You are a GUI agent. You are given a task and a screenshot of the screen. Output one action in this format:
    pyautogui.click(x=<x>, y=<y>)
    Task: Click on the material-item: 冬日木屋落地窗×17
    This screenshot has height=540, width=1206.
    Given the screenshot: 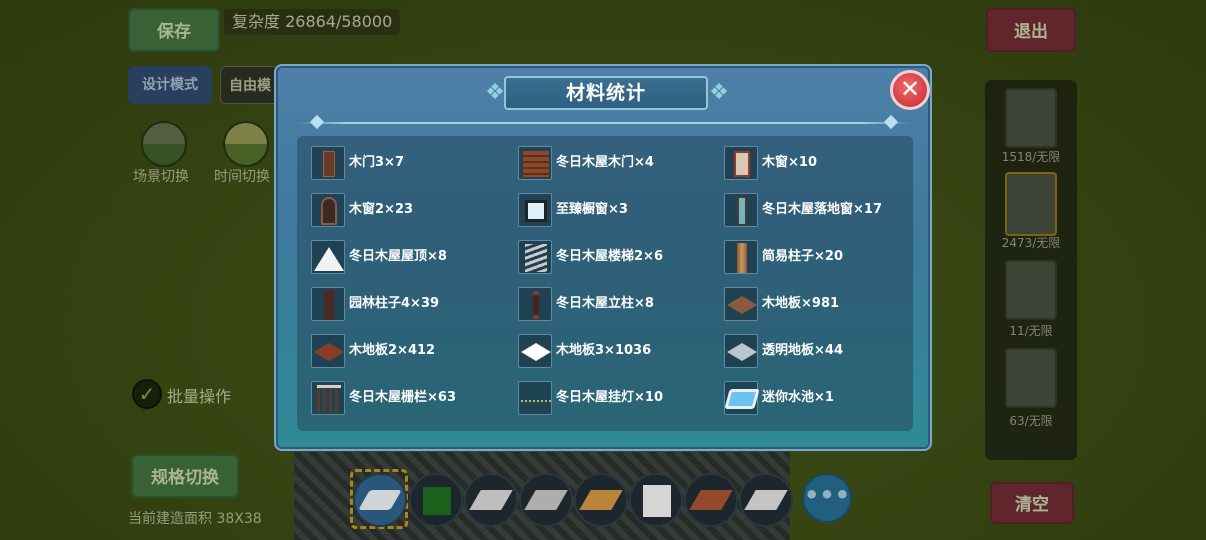 What is the action you would take?
    pyautogui.click(x=823, y=210)
    